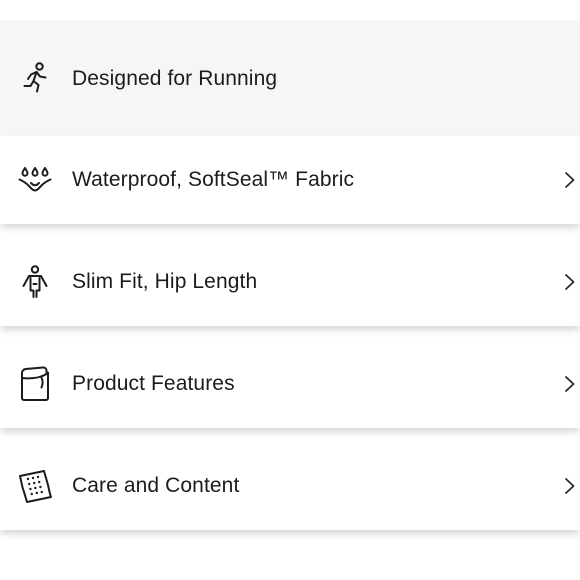 This screenshot has width=580, height=580. I want to click on water-drops-icon, so click(35, 180).